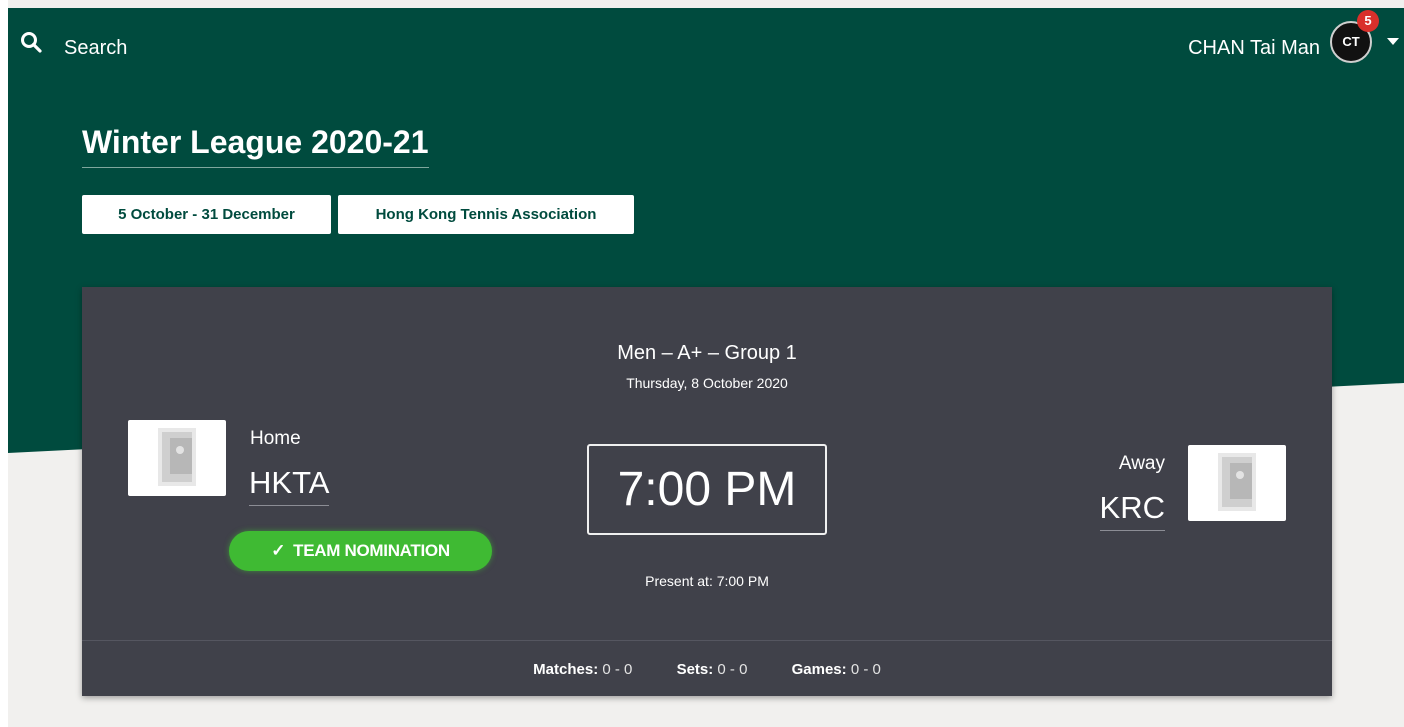 This screenshot has width=1404, height=727. I want to click on chevron-down-icon, so click(1393, 42).